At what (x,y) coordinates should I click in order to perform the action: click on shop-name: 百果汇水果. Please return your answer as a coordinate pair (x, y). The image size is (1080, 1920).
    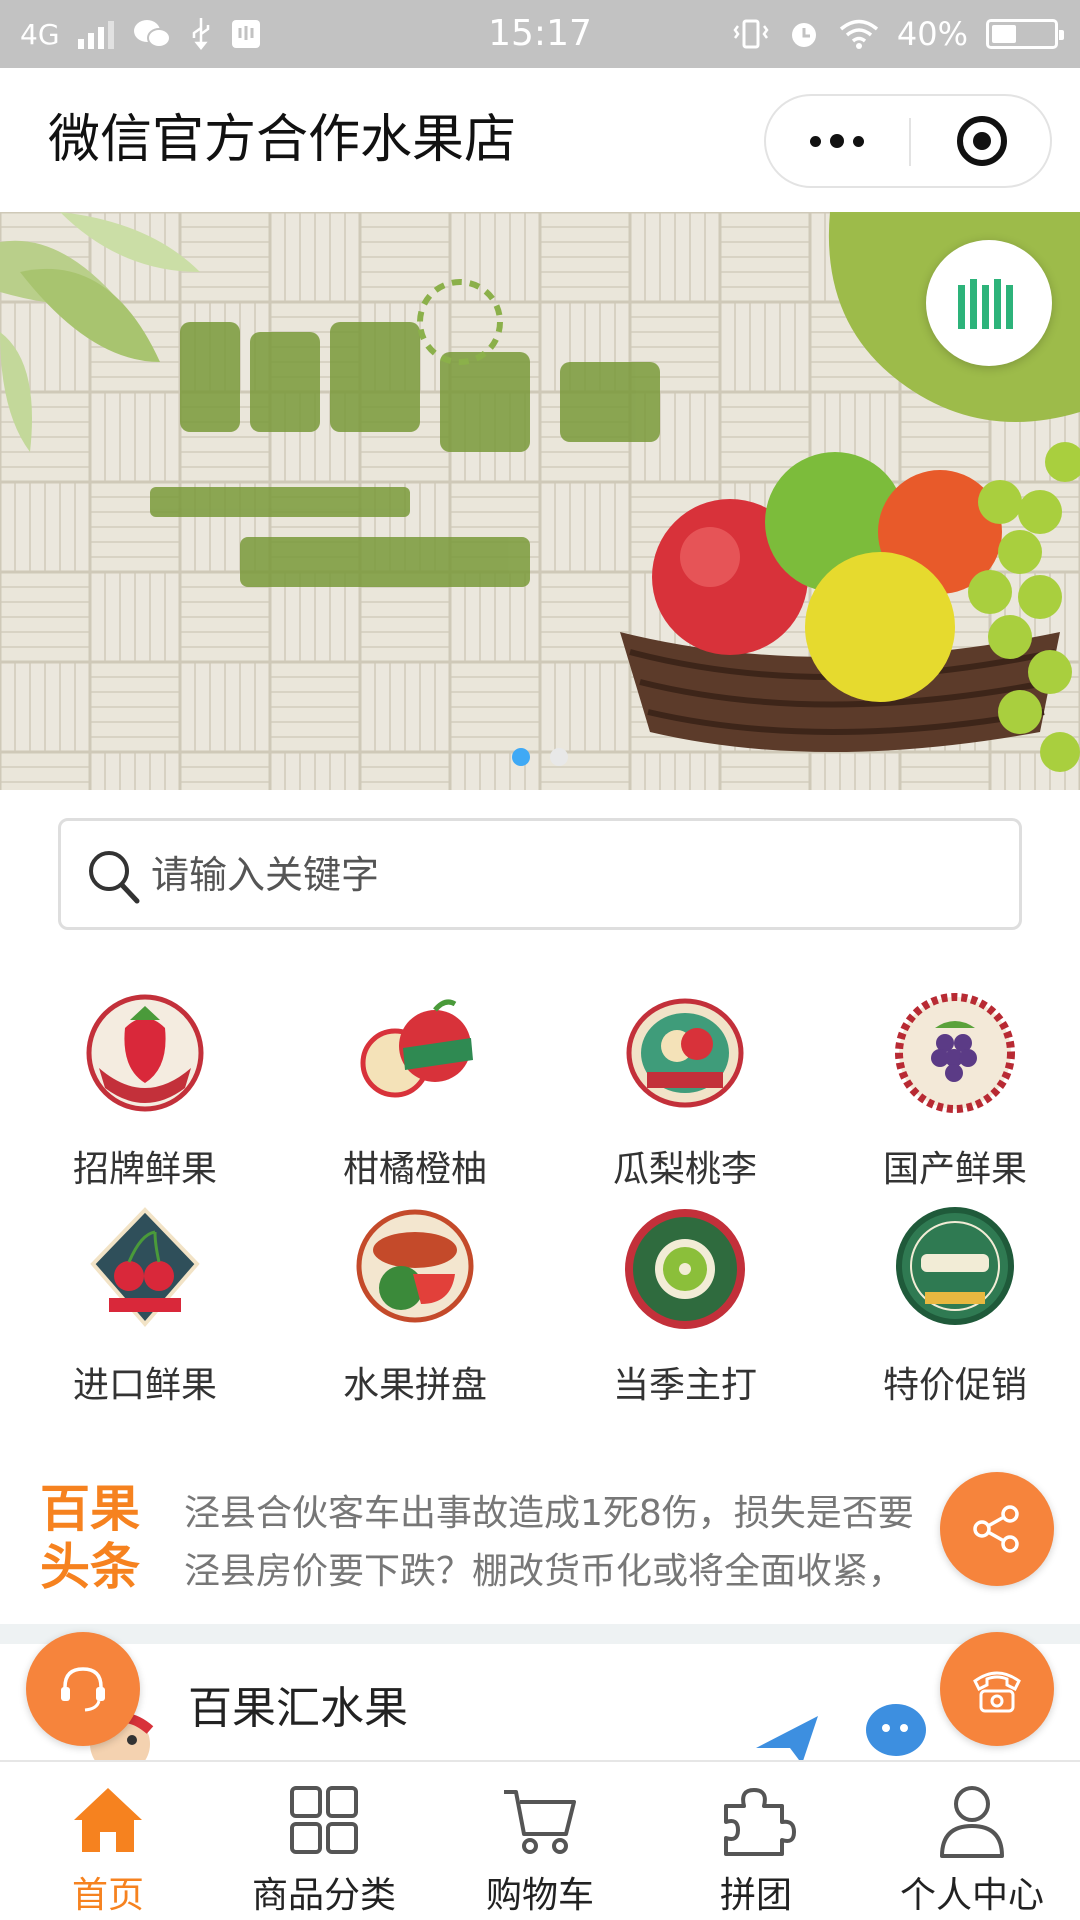
    Looking at the image, I should click on (298, 1708).